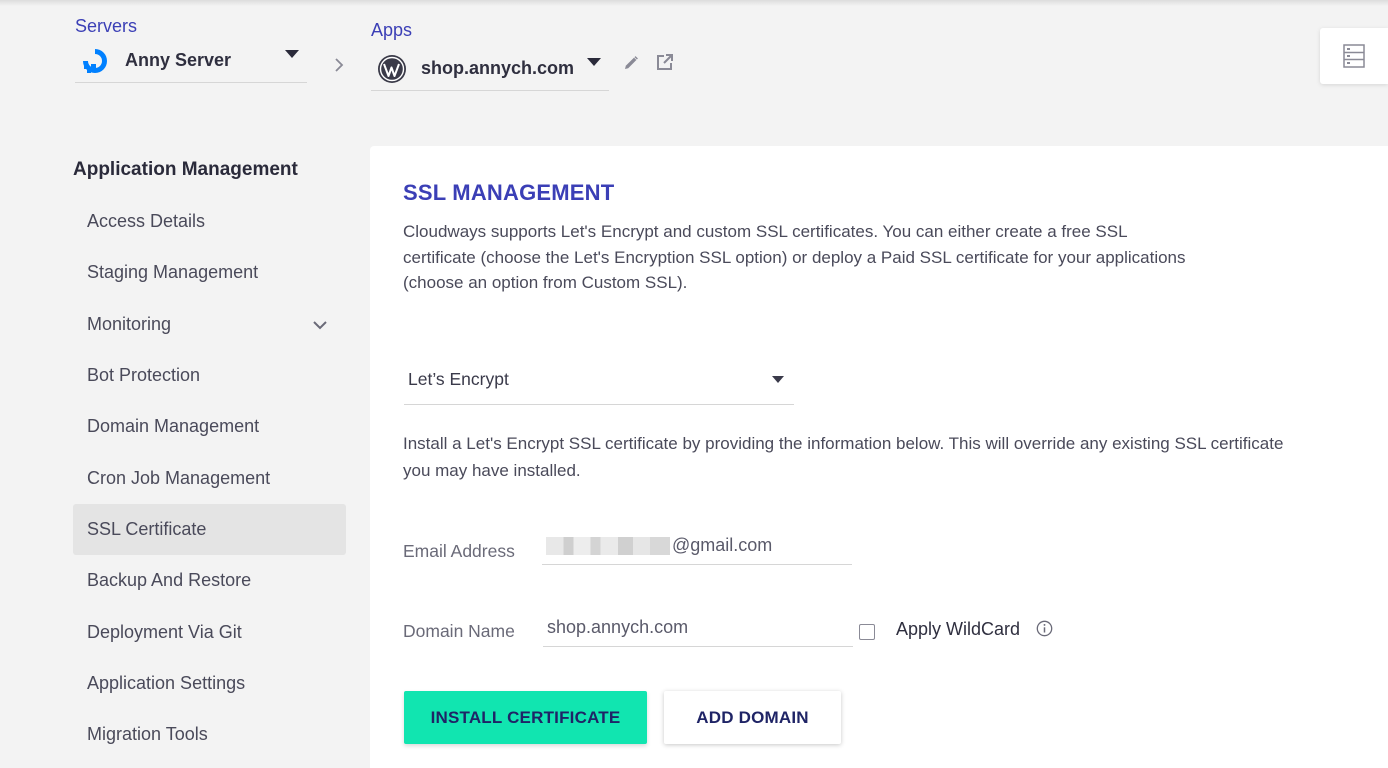 The width and height of the screenshot is (1388, 768). I want to click on email-field: @gmail.com, so click(697, 546).